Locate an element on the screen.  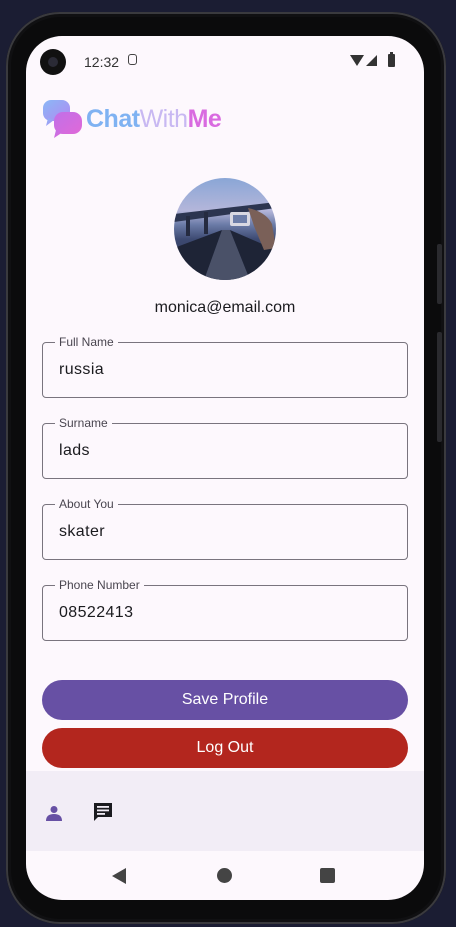
app-name: ChatWithMe is located at coordinates (154, 119).